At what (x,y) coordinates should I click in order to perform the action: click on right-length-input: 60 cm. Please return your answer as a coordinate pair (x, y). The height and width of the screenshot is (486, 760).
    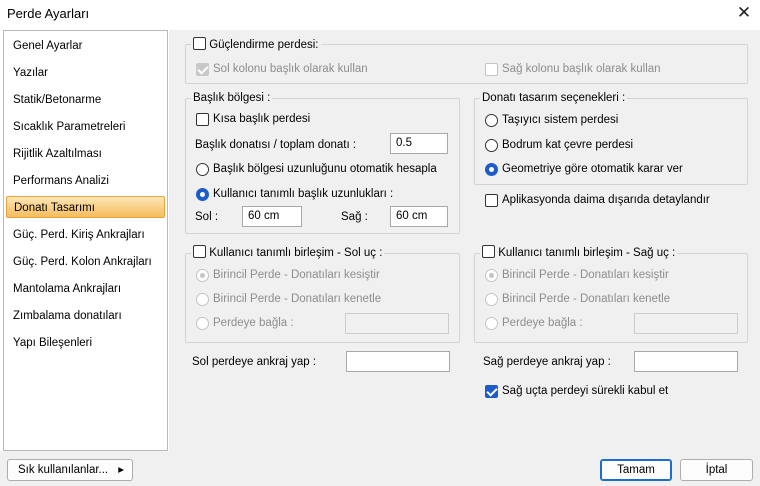
    Looking at the image, I should click on (419, 216).